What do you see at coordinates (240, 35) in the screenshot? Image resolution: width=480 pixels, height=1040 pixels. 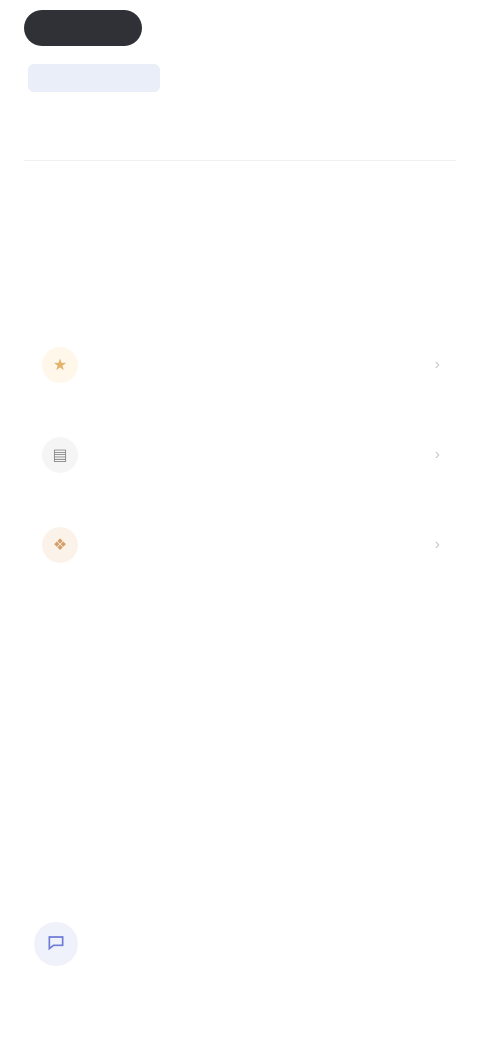 I see `top-bar` at bounding box center [240, 35].